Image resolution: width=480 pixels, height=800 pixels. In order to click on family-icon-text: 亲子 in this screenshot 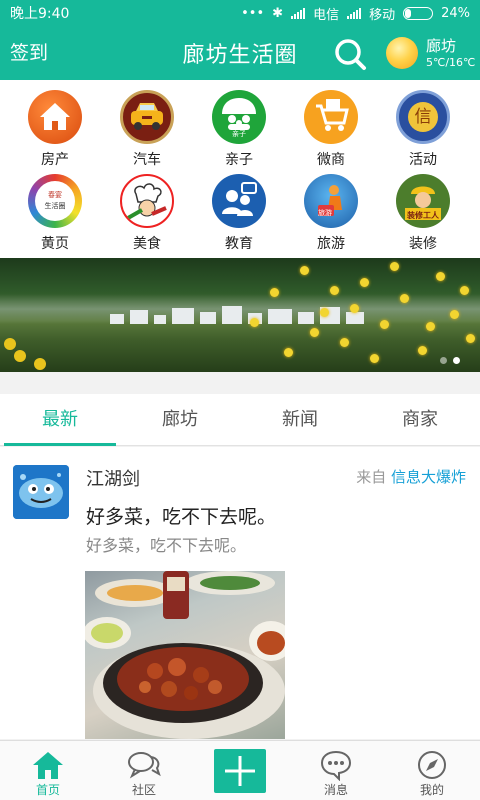, I will do `click(239, 134)`.